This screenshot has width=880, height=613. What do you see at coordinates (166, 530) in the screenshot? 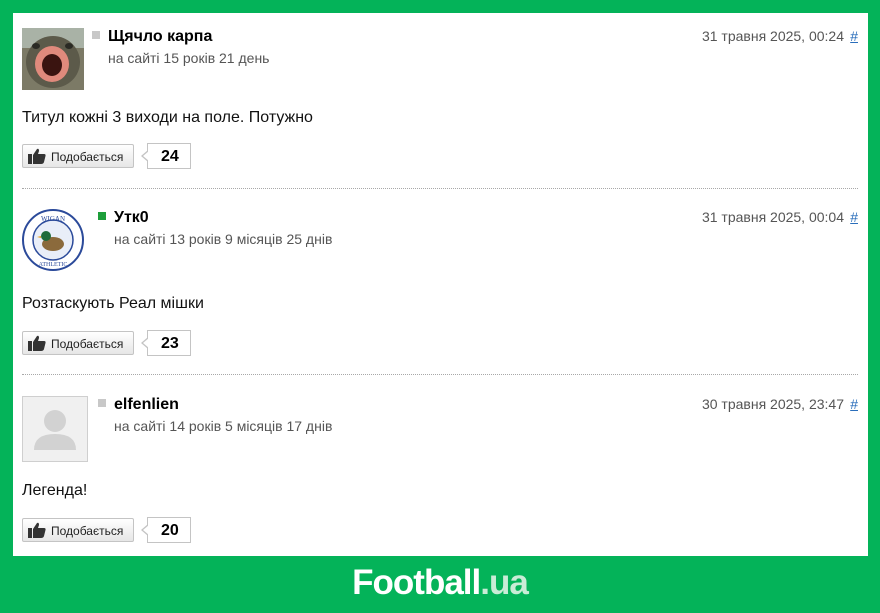
I see `like-count: 20` at bounding box center [166, 530].